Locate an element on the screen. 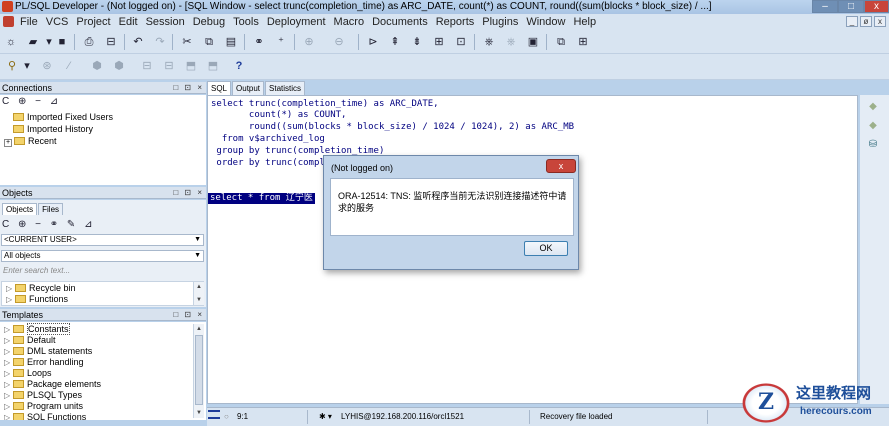  report2-icon: ⬒ is located at coordinates (213, 66).